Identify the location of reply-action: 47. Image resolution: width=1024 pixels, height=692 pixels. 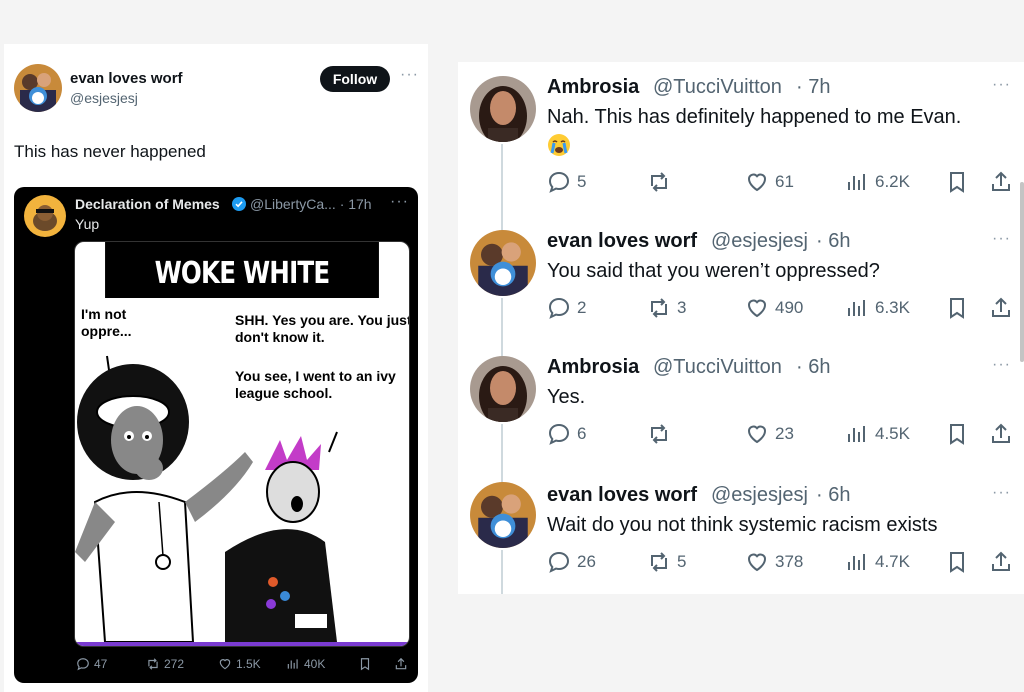
(91, 664).